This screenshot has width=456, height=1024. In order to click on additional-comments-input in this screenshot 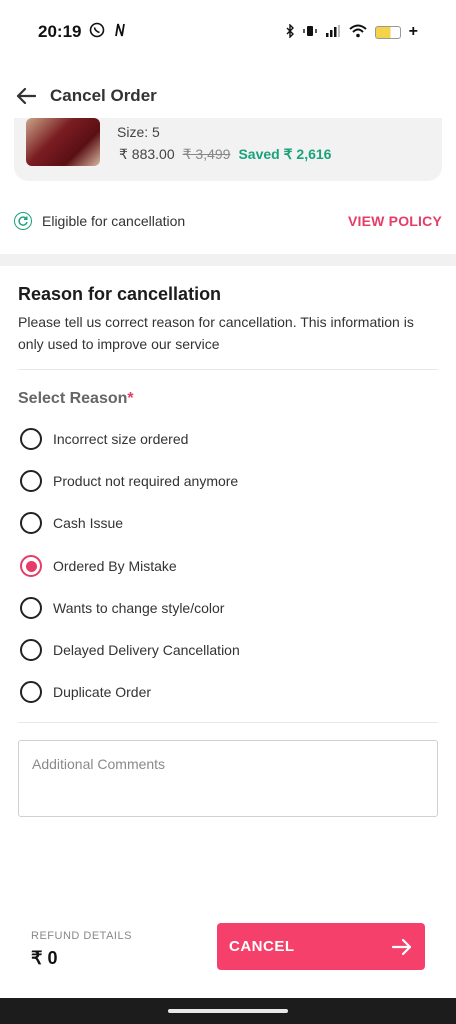, I will do `click(228, 778)`.